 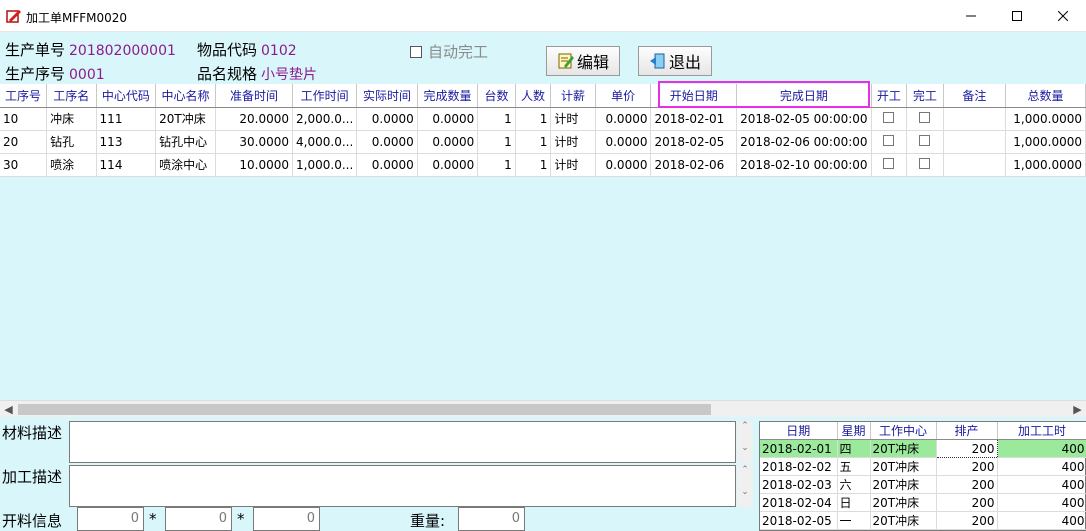 I want to click on schedule-row: 2018-02-02 五 20T冲床 200 400, so click(x=923, y=466).